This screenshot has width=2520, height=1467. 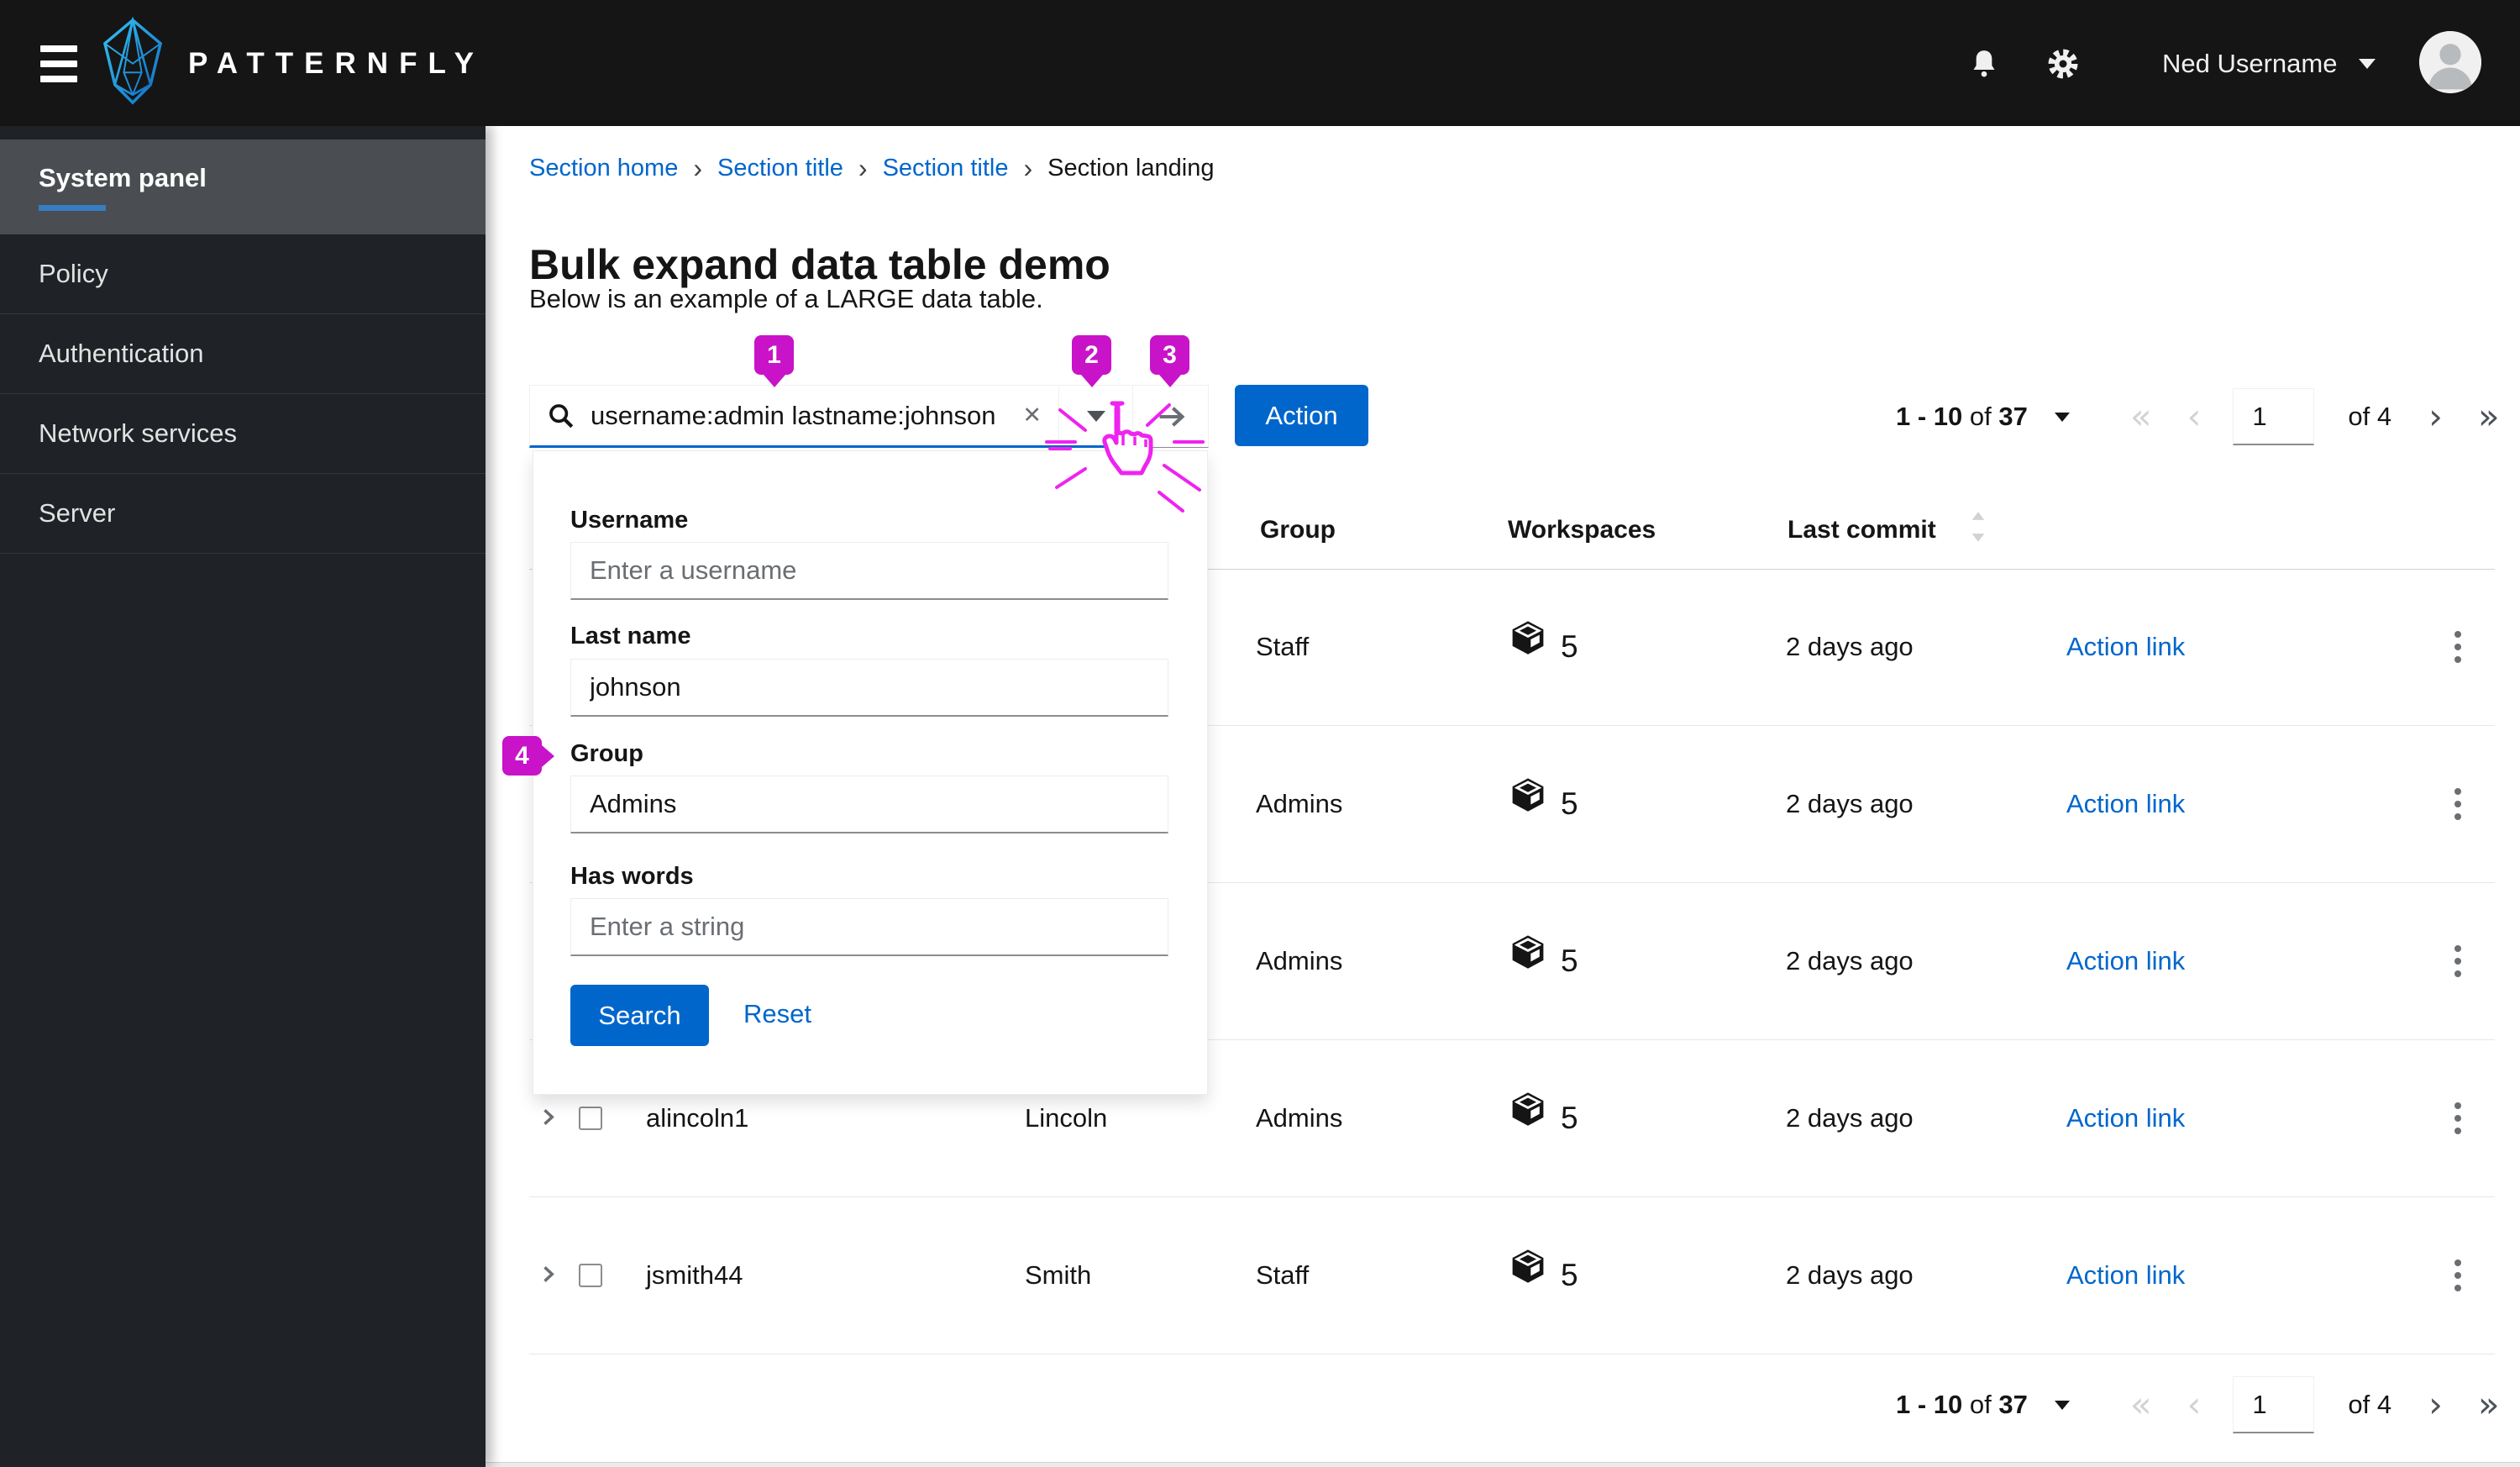 I want to click on reset-link: Reset, so click(x=777, y=1014).